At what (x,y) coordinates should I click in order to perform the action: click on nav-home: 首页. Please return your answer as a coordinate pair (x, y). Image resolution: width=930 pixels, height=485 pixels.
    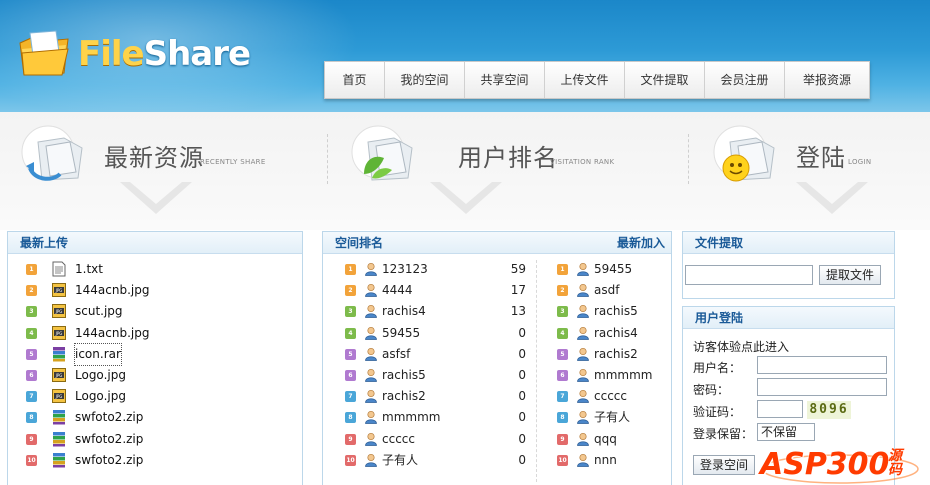
    Looking at the image, I should click on (355, 80).